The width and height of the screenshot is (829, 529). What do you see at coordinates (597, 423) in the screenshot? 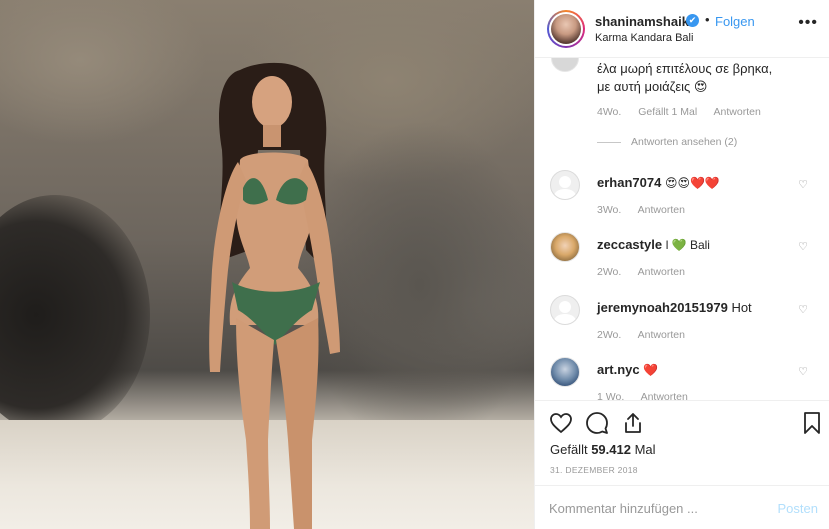
I see `comment-bubble-icon` at bounding box center [597, 423].